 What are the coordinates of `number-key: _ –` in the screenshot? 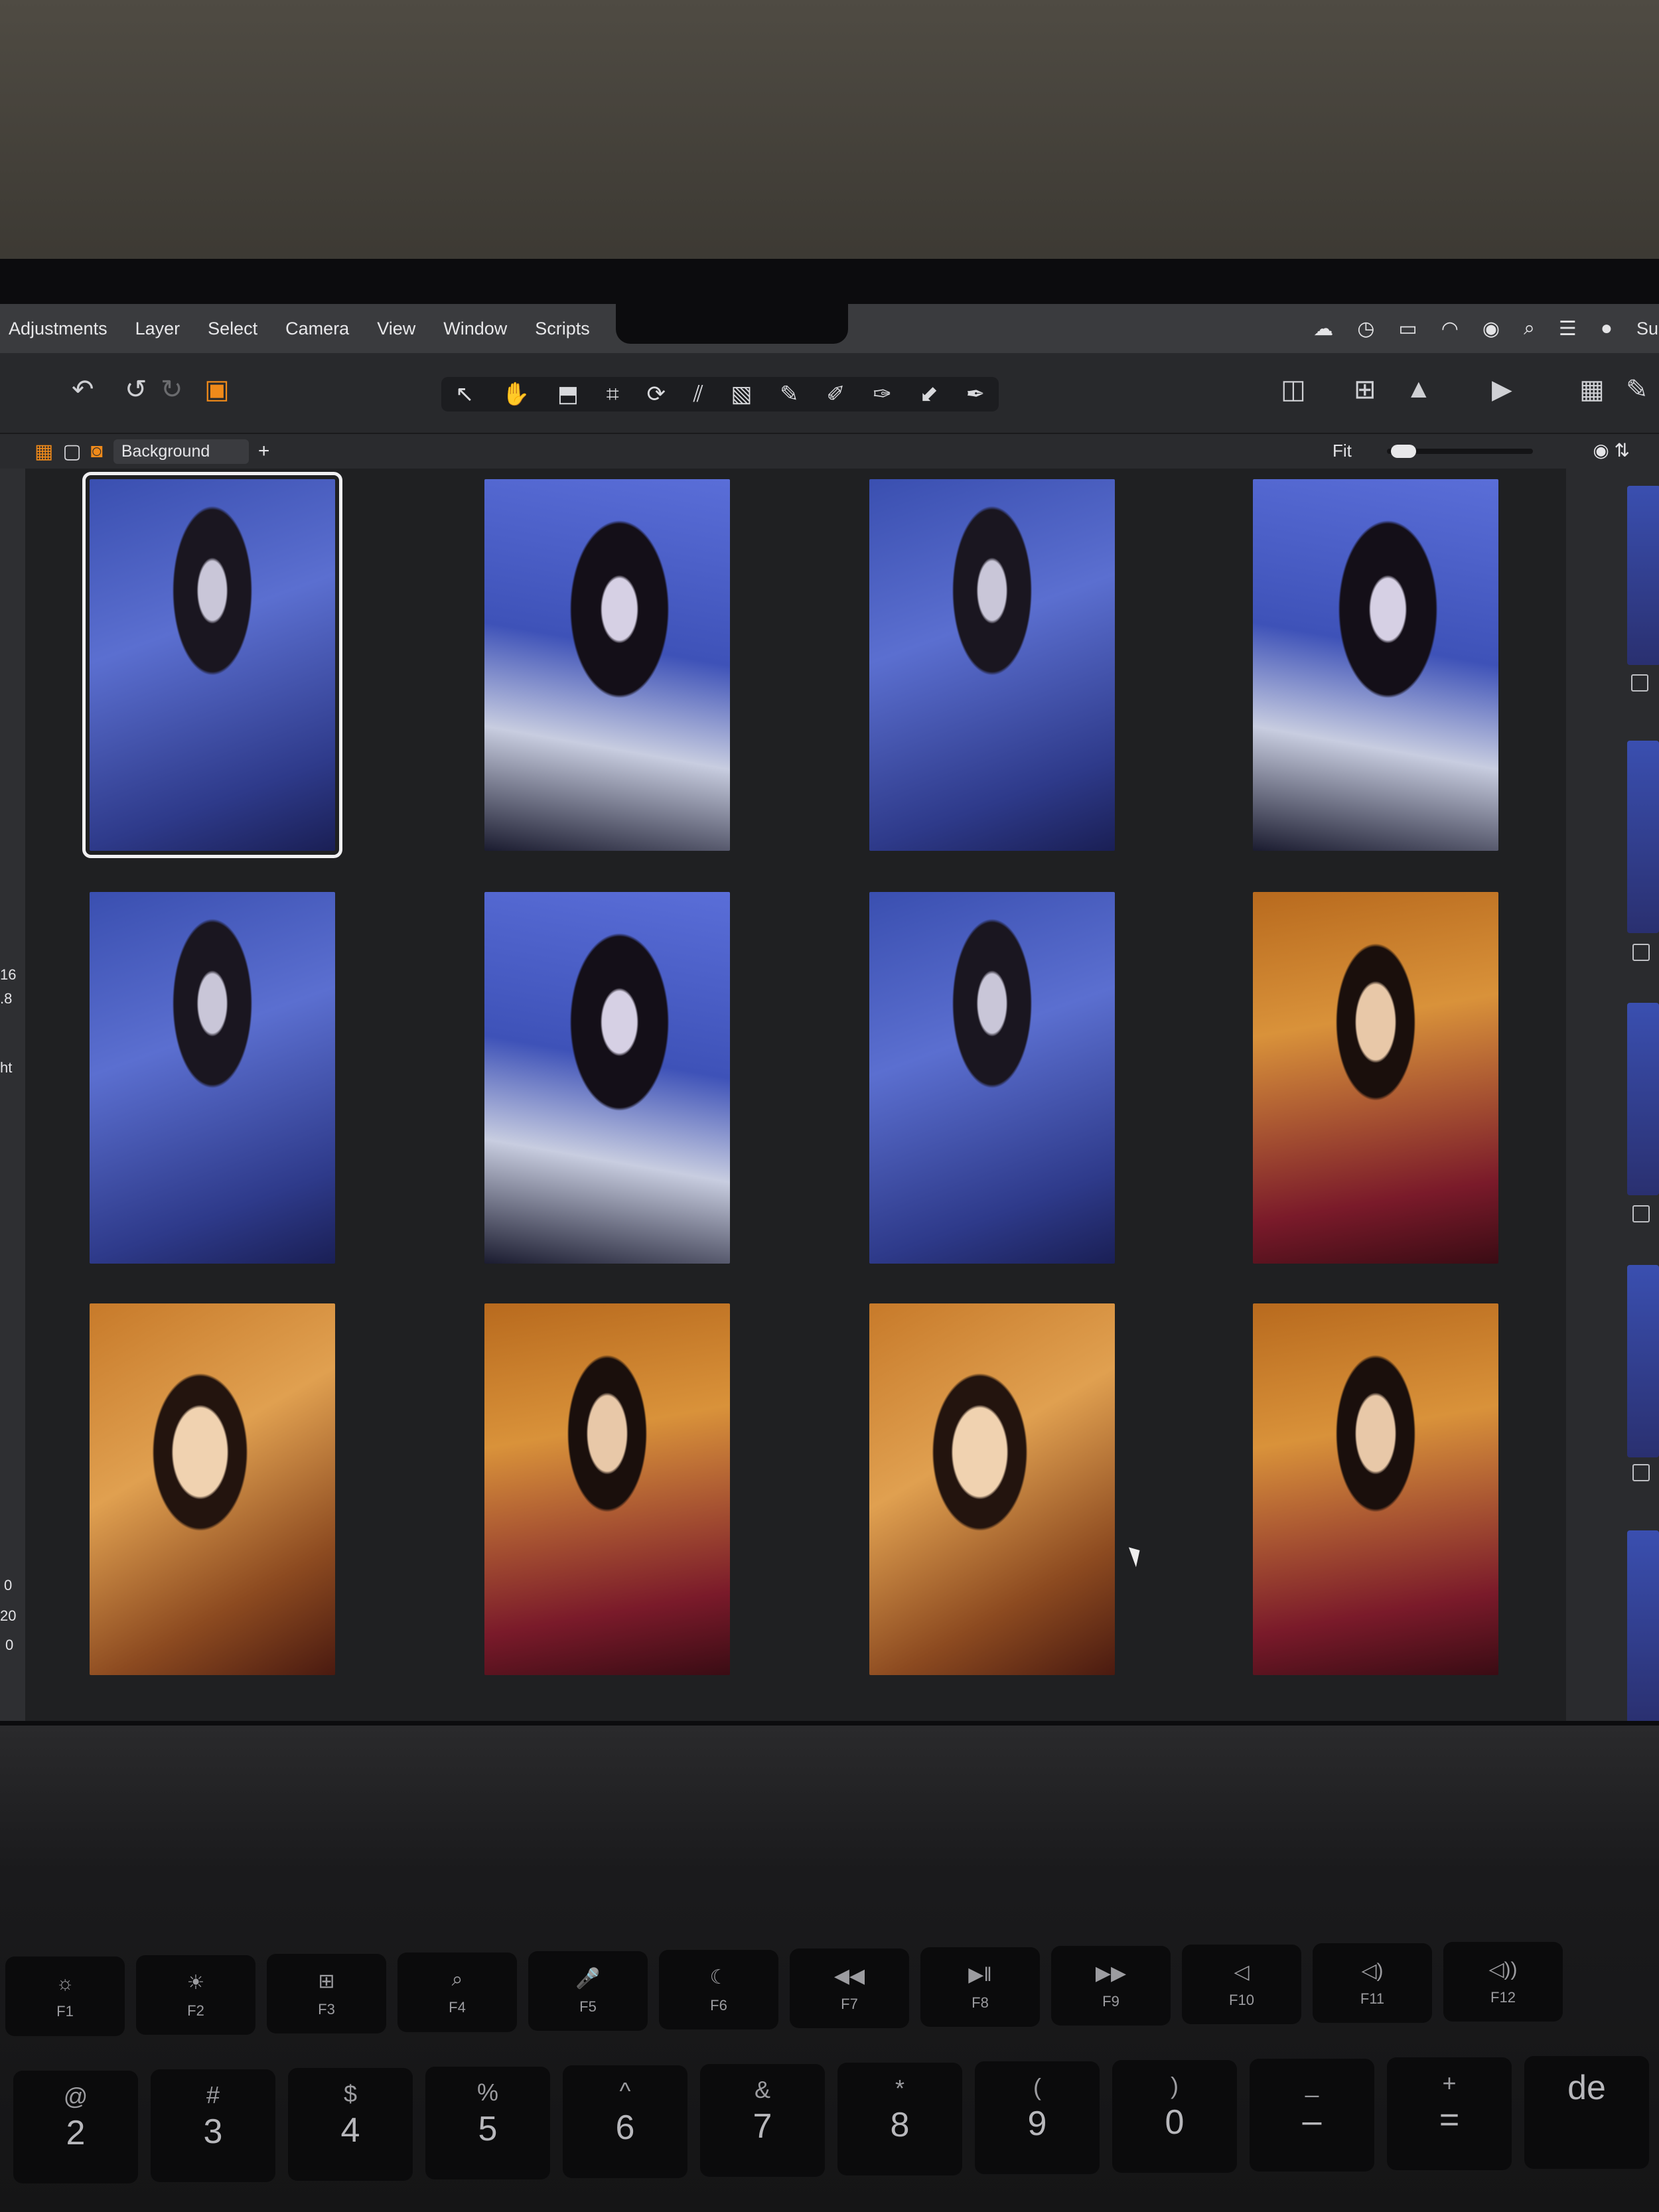 It's located at (1312, 2115).